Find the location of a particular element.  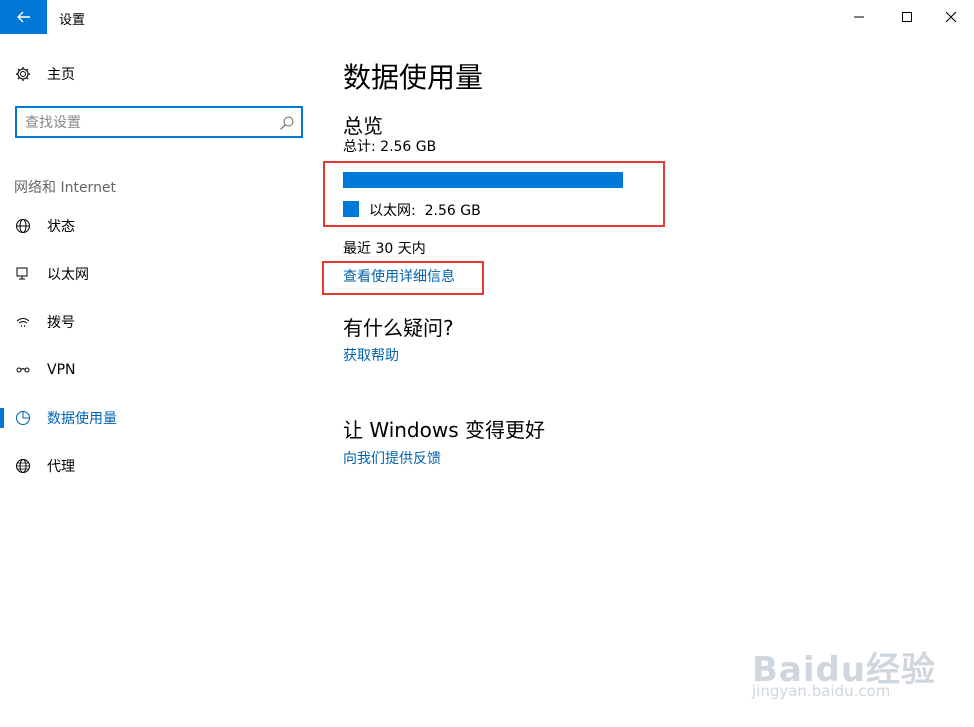

sidebar-item-label: 主页 is located at coordinates (61, 75).